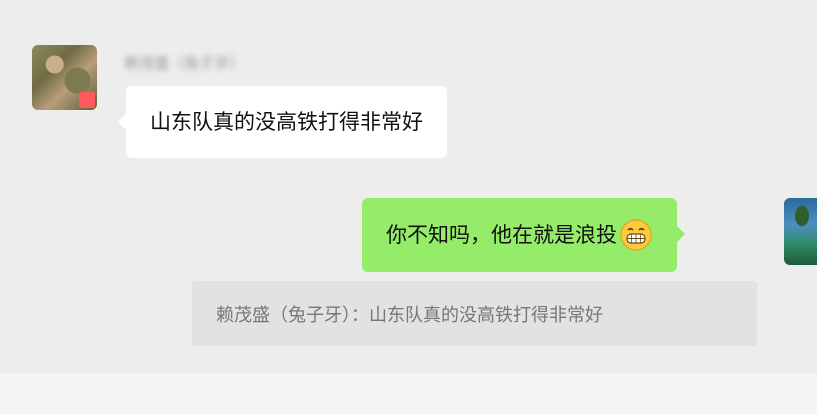  I want to click on incoming-message-text: 山东队真的没高铁打得非常好, so click(286, 121).